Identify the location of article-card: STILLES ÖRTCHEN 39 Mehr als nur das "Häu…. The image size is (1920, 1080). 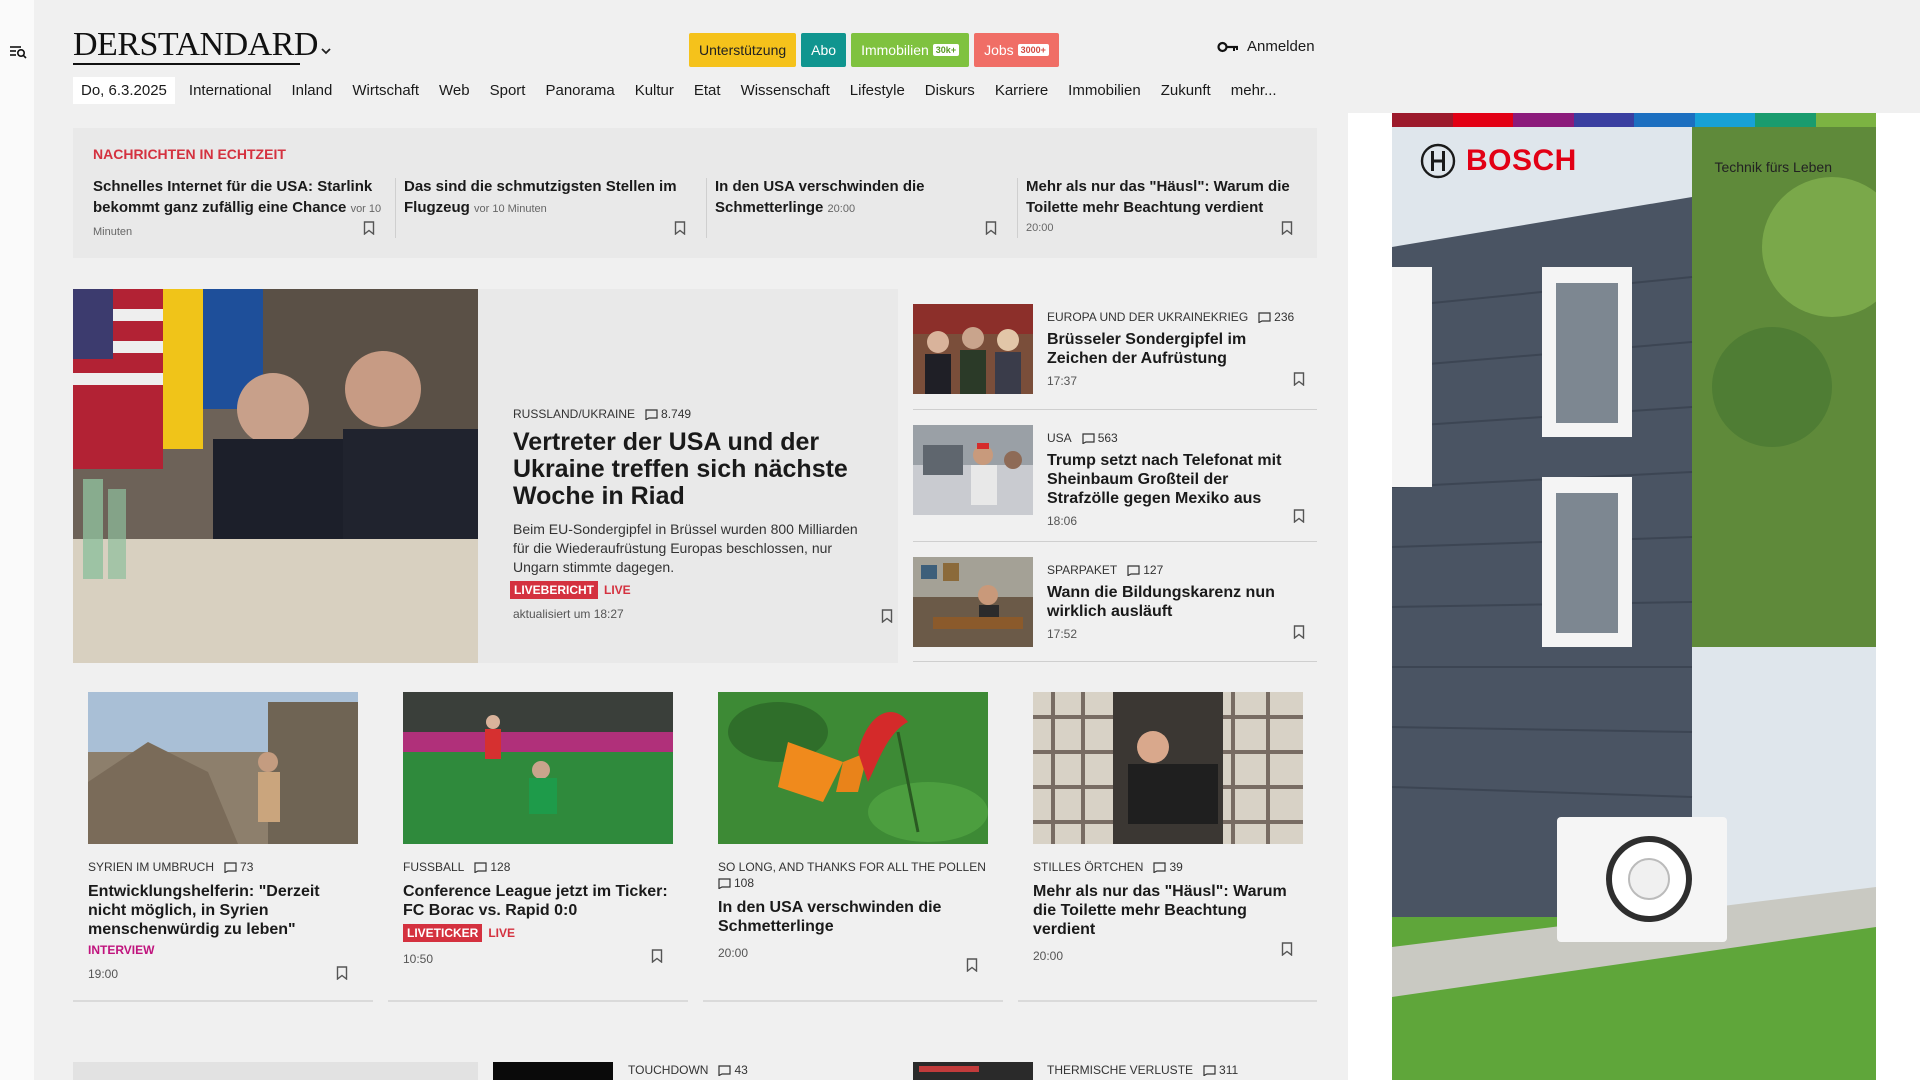
(1168, 827).